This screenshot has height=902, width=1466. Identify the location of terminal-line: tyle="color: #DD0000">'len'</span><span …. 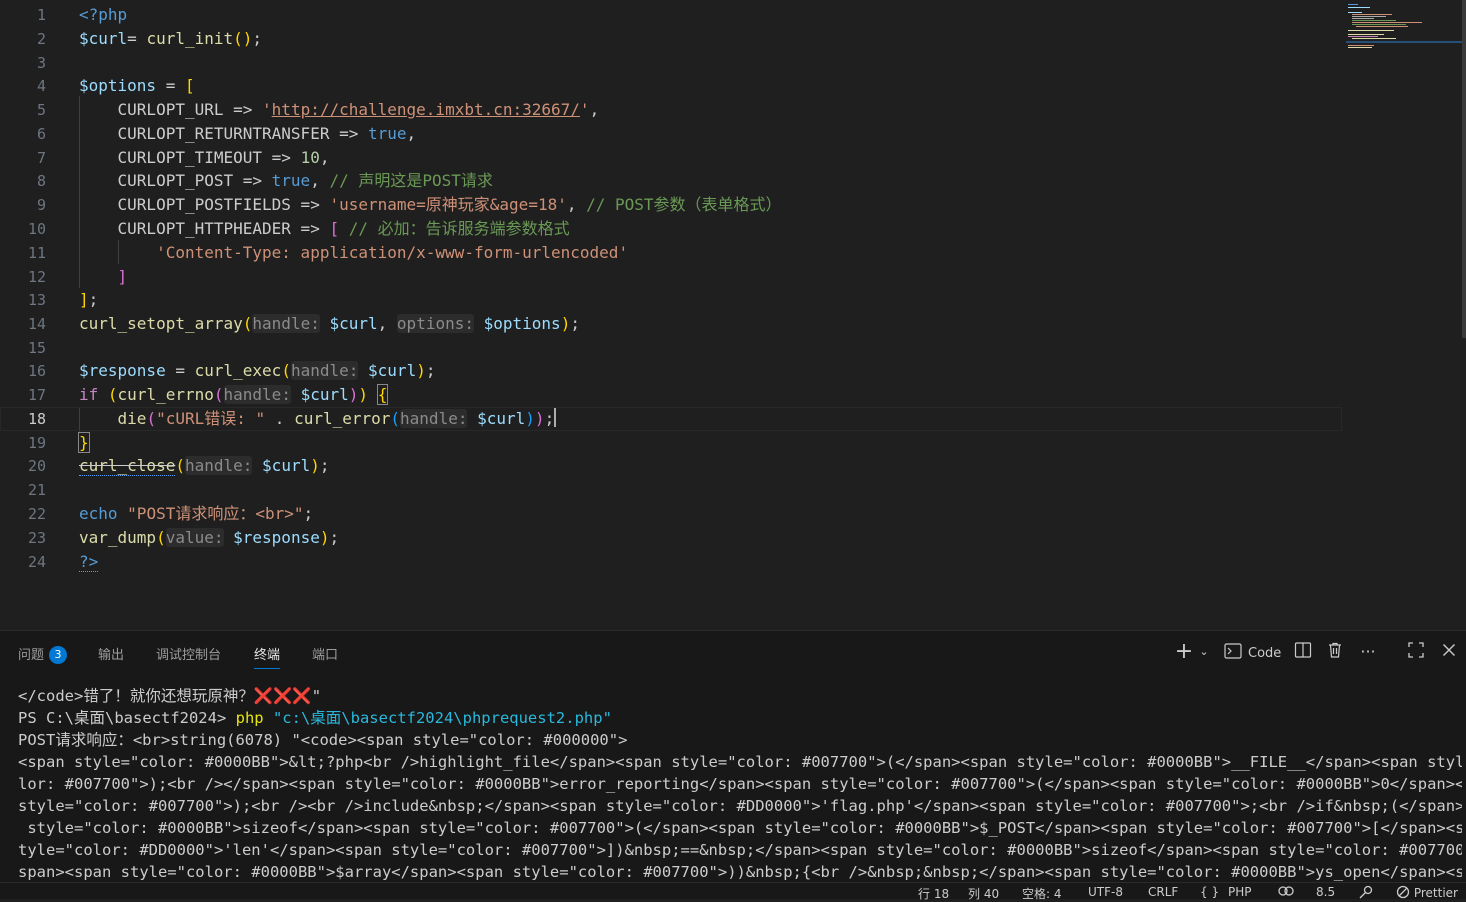
(740, 850).